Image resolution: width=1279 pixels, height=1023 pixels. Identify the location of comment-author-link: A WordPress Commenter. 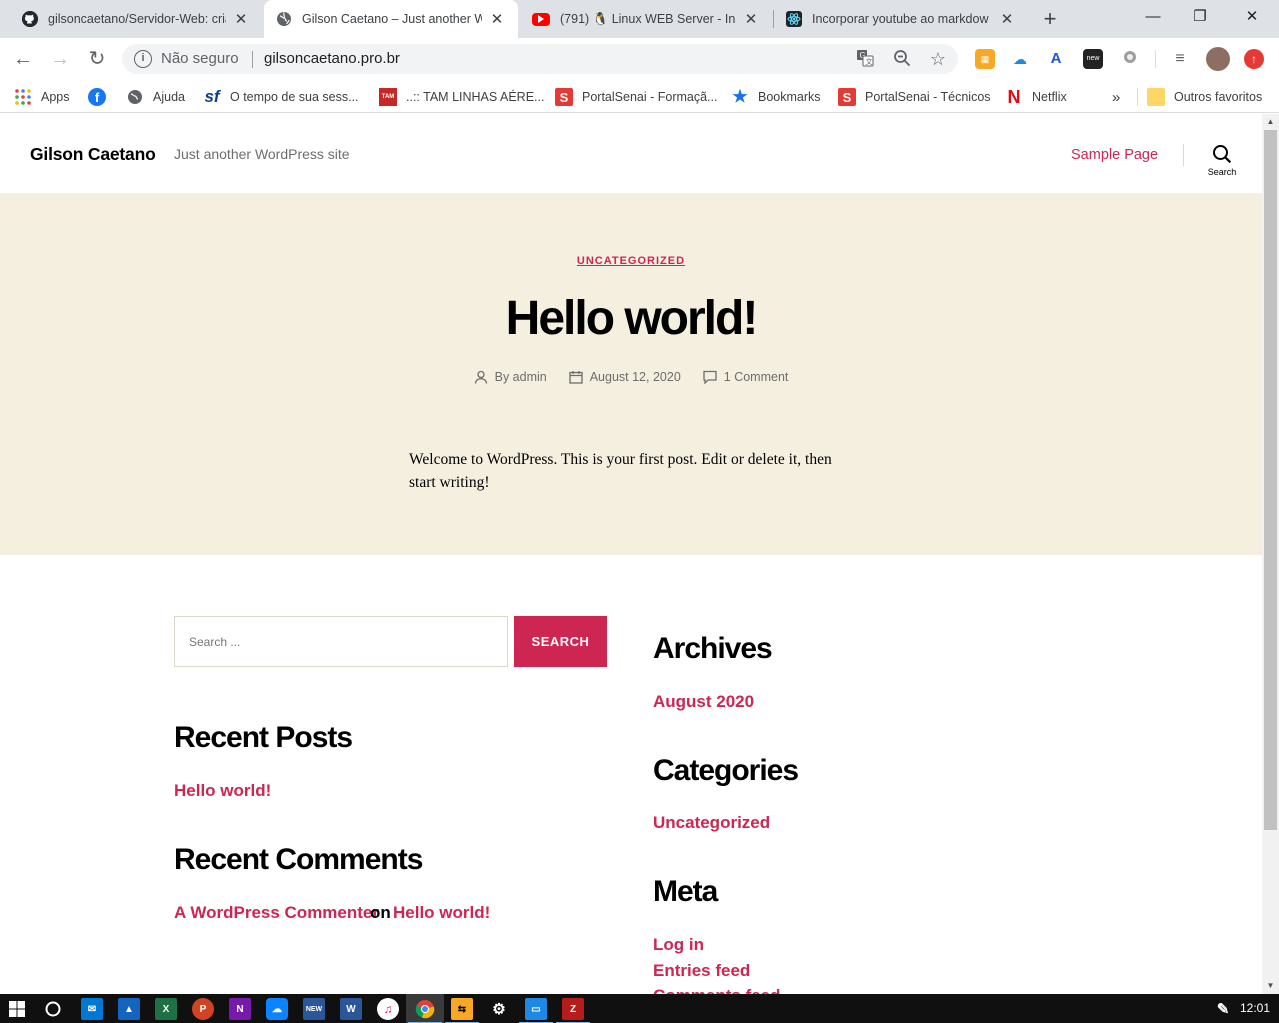
(276, 913).